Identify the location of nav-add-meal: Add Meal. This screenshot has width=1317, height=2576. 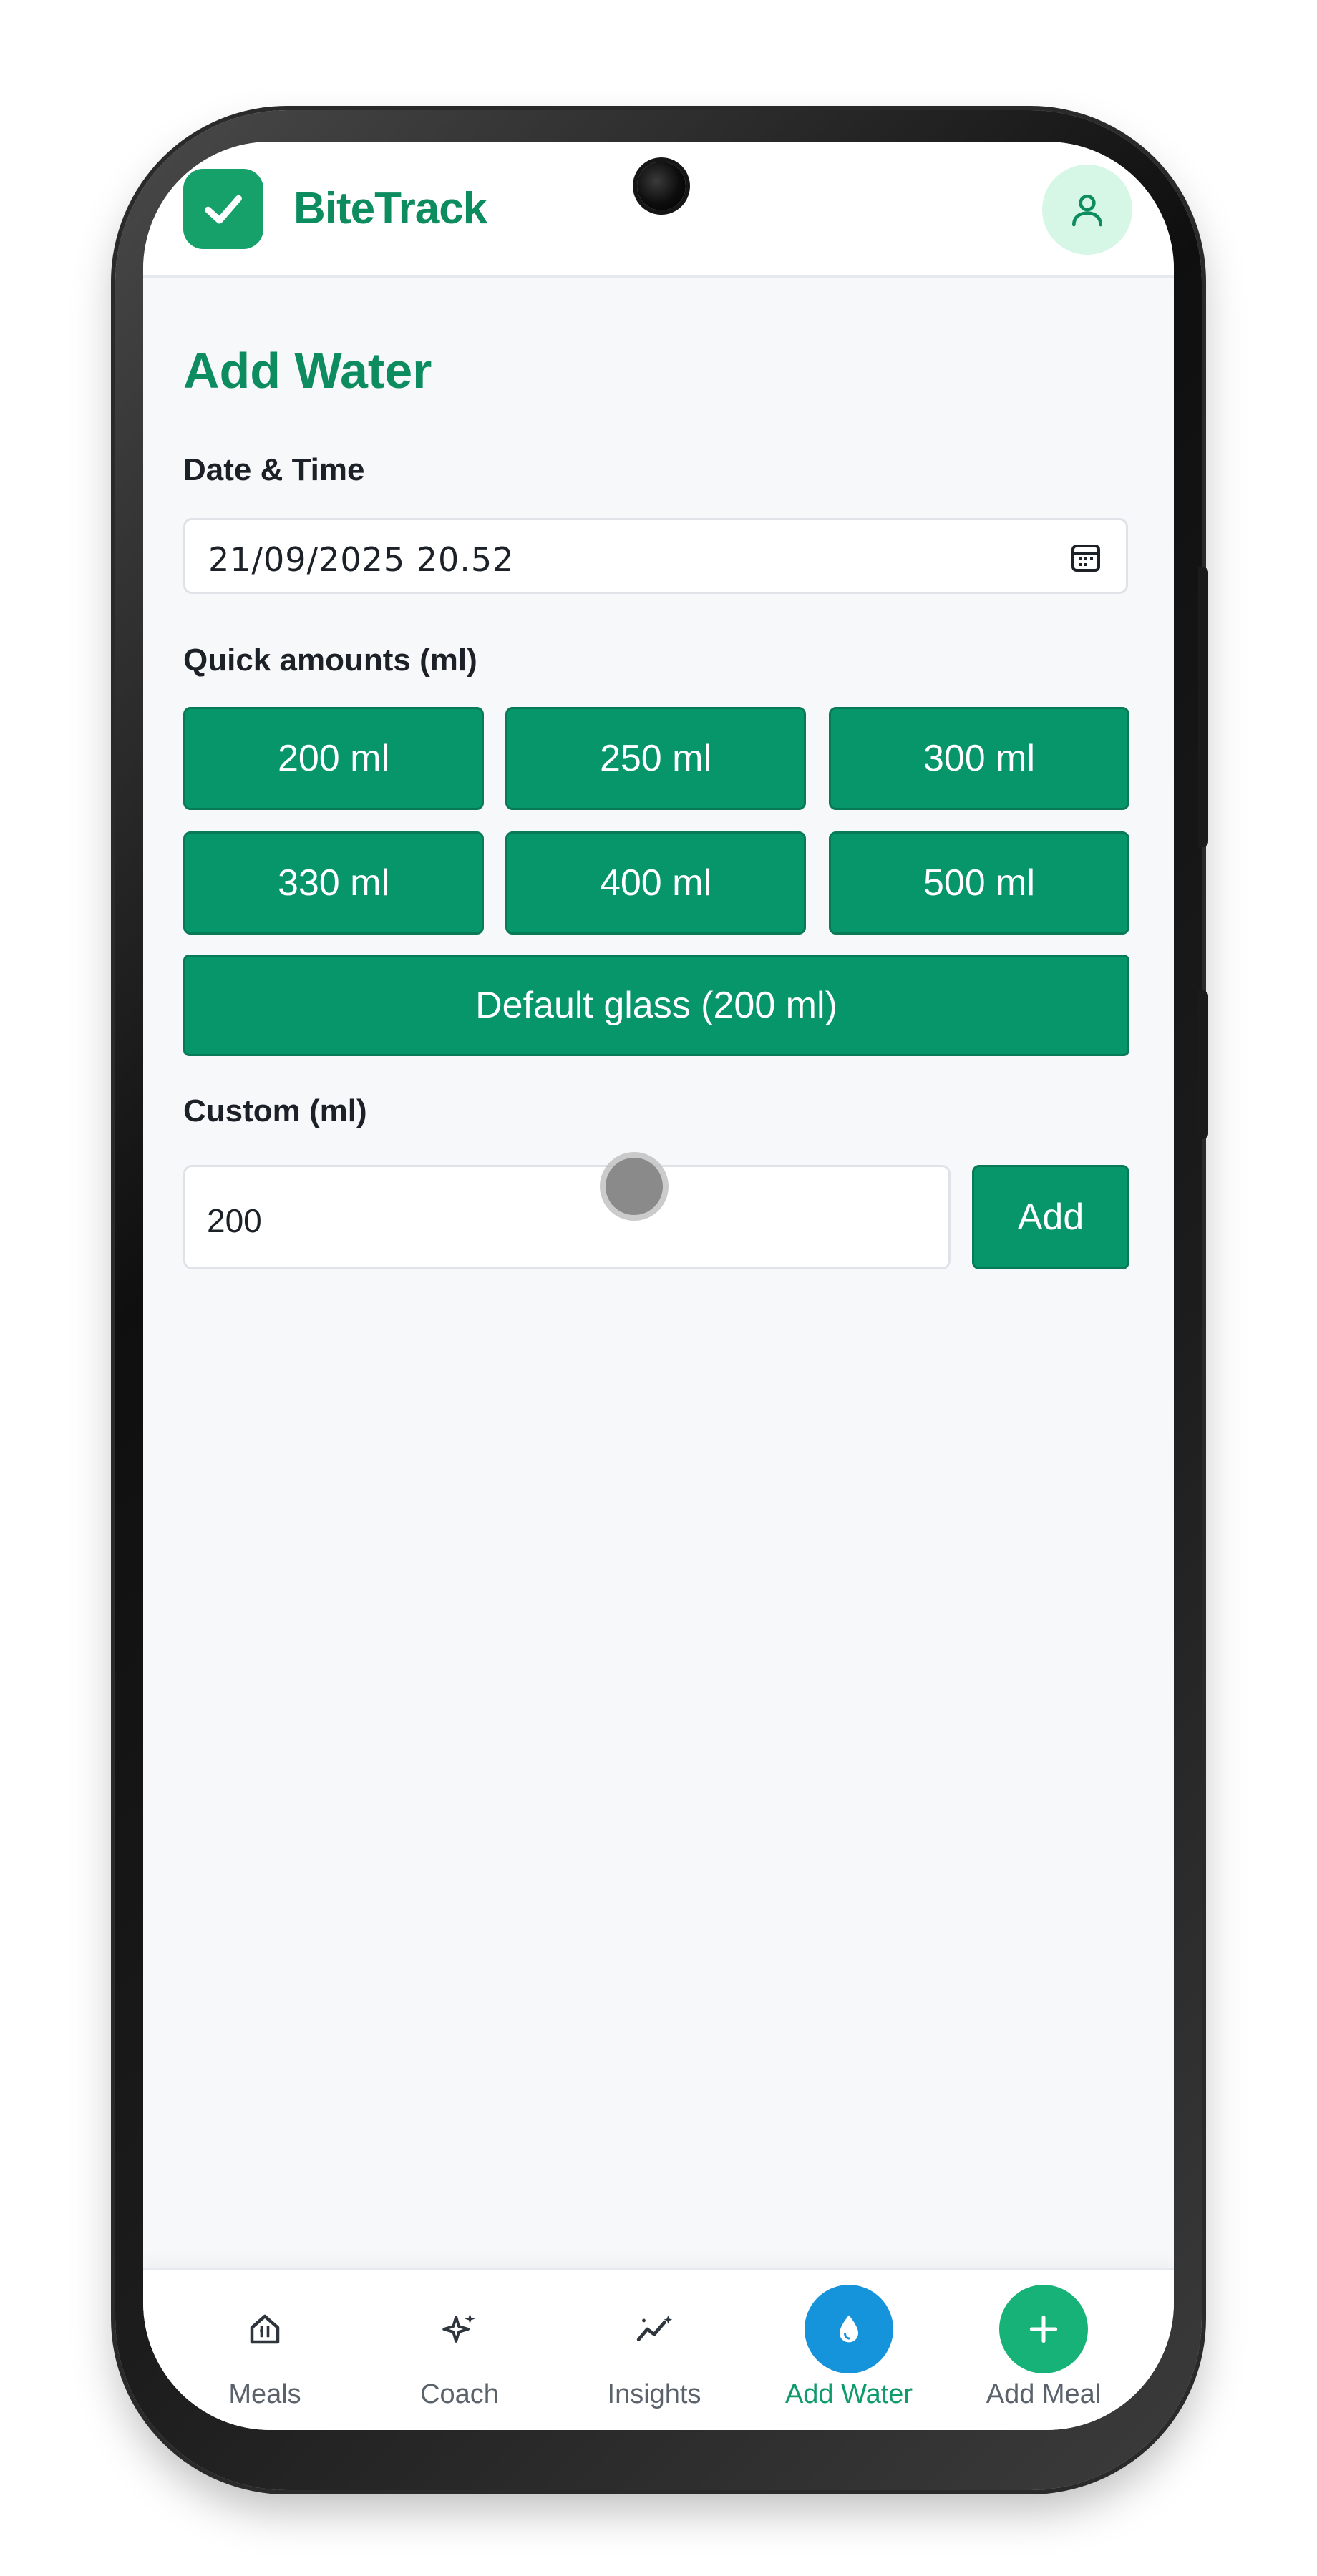
(1044, 2350).